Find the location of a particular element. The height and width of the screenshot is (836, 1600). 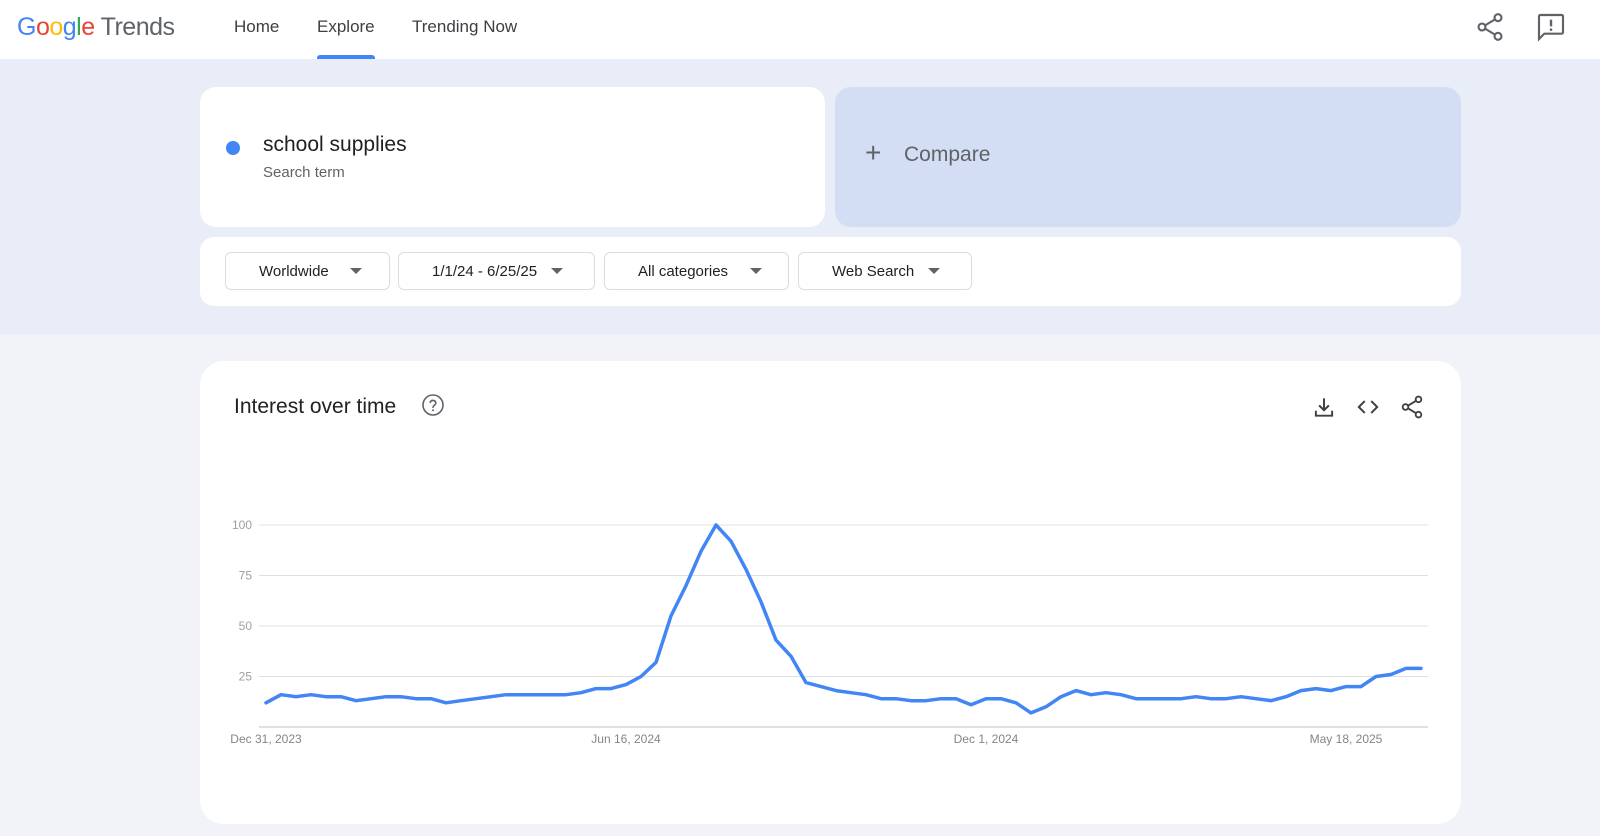

nav-trending-now: Trending Now is located at coordinates (464, 29).